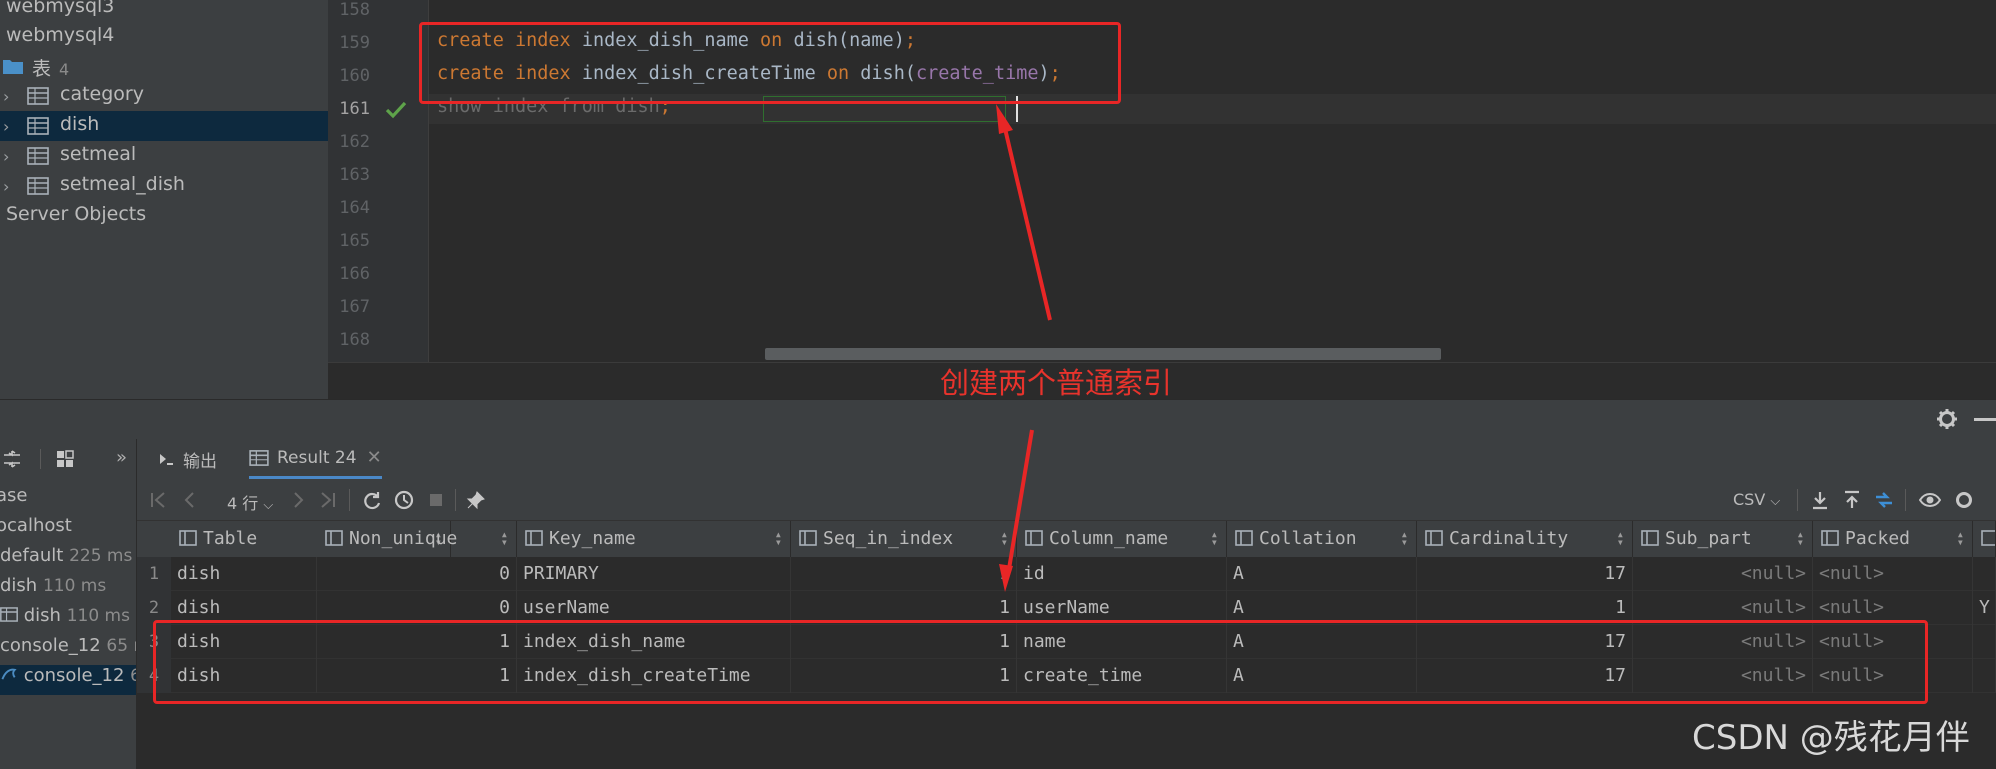 This screenshot has width=1996, height=769. What do you see at coordinates (1122, 574) in the screenshot?
I see `cell-column: id` at bounding box center [1122, 574].